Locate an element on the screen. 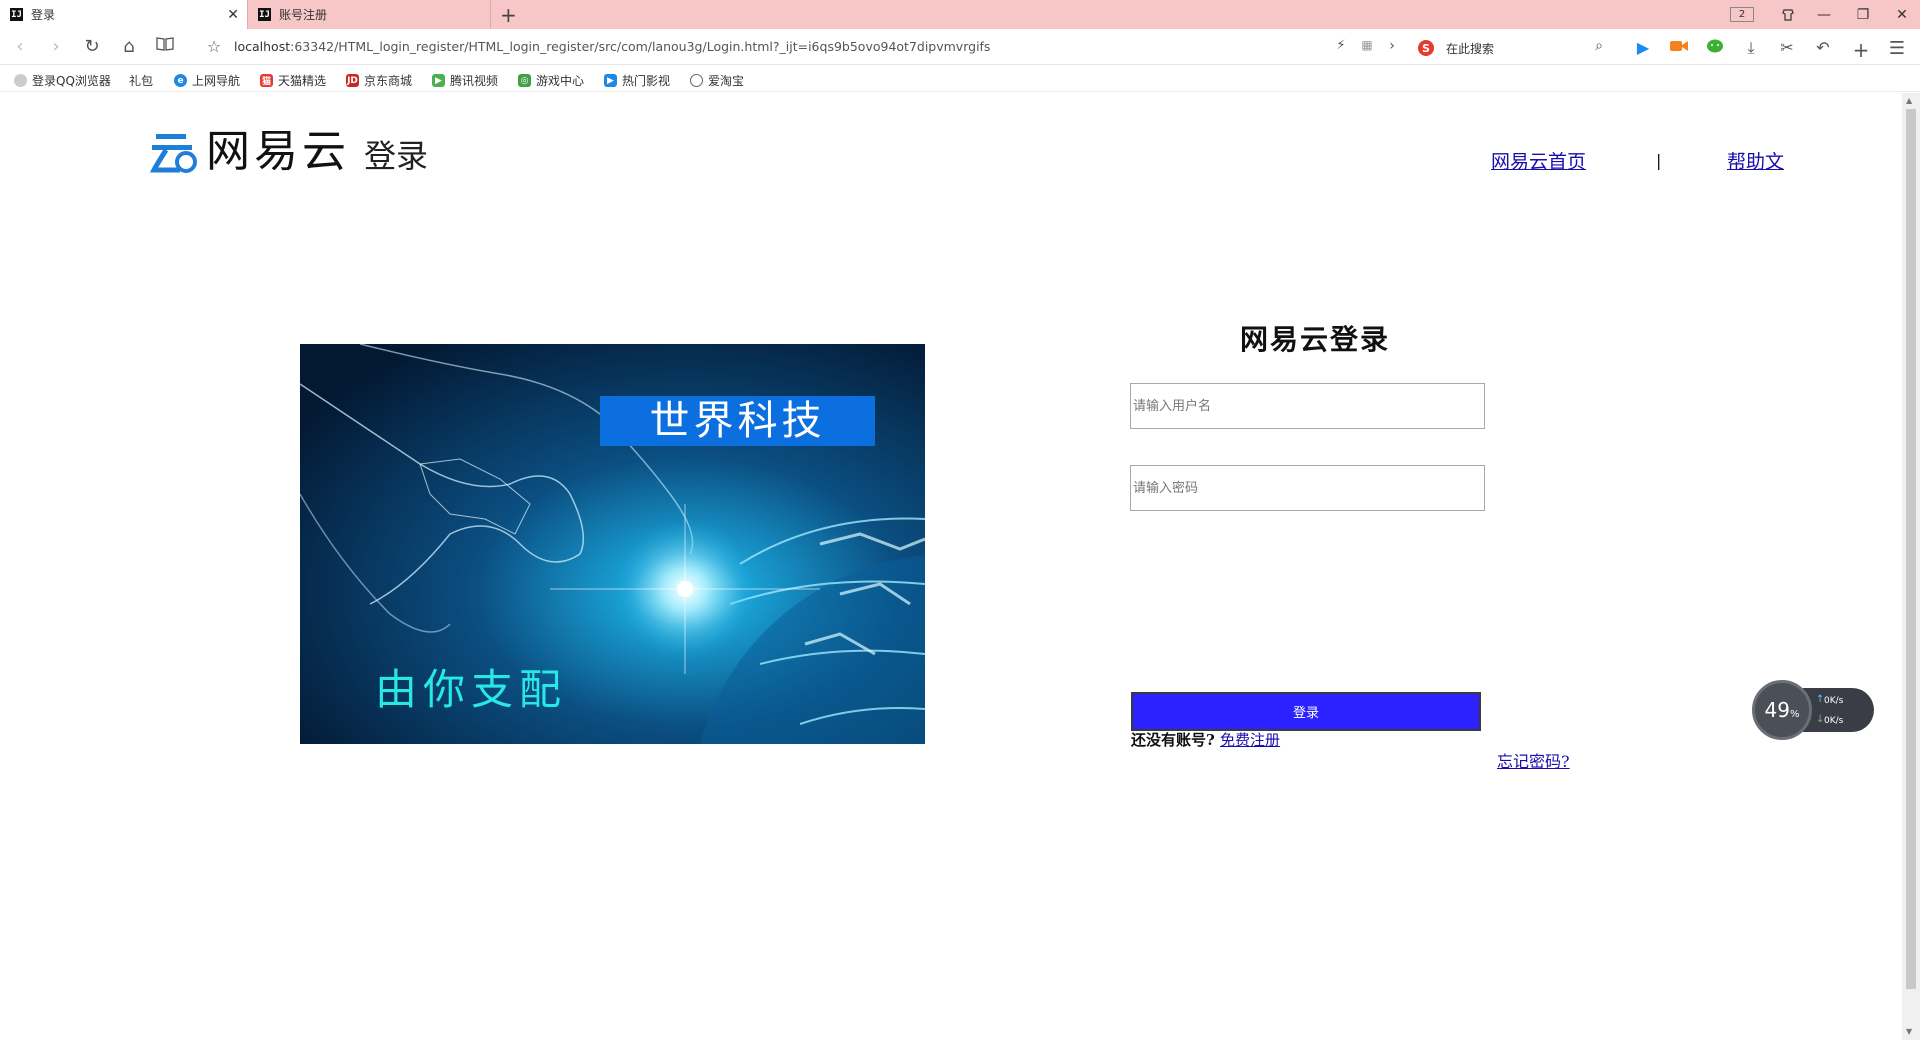 This screenshot has height=1040, width=1920. sogou-icon: S is located at coordinates (1426, 48).